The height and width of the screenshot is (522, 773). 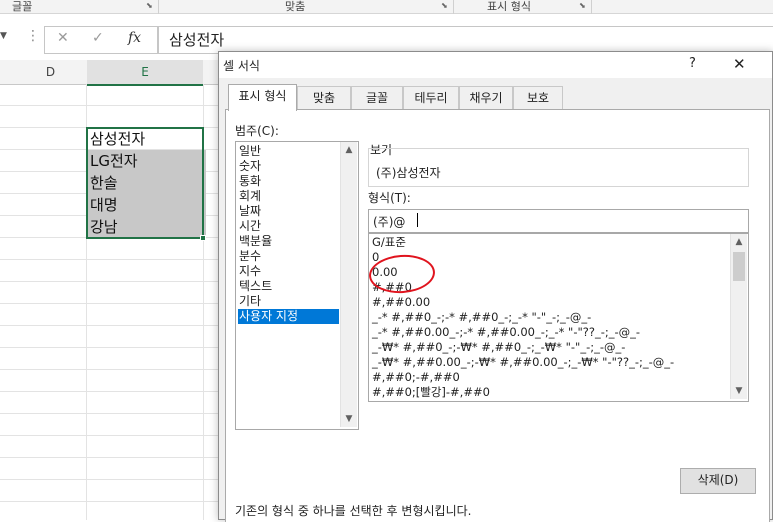 I want to click on preview-group: (주)삼성전자, so click(x=558, y=167).